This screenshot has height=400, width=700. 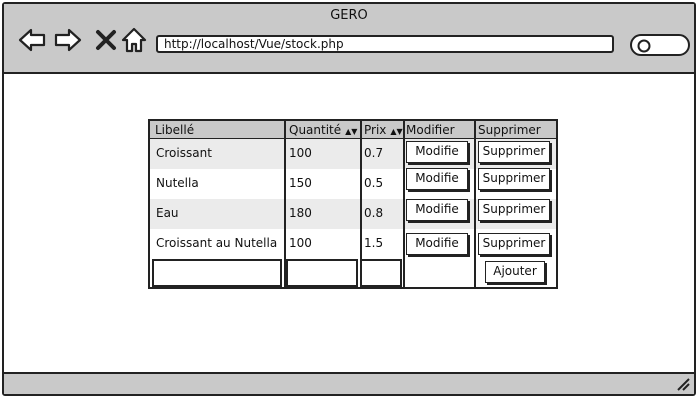 What do you see at coordinates (134, 40) in the screenshot?
I see `home-icon` at bounding box center [134, 40].